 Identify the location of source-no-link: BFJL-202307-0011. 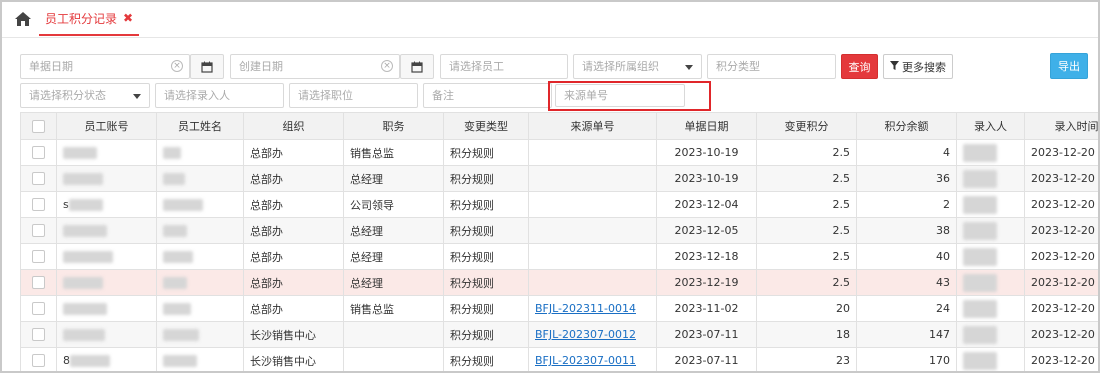
(585, 360).